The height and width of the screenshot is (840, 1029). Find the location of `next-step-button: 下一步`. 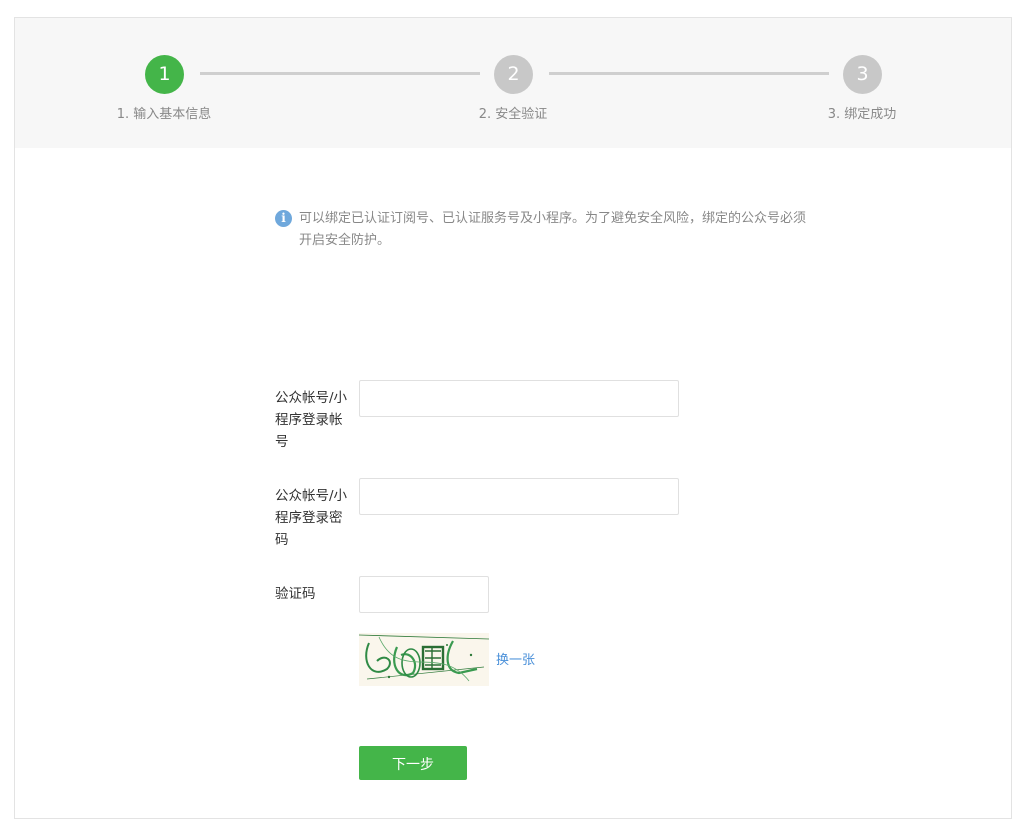

next-step-button: 下一步 is located at coordinates (413, 763).